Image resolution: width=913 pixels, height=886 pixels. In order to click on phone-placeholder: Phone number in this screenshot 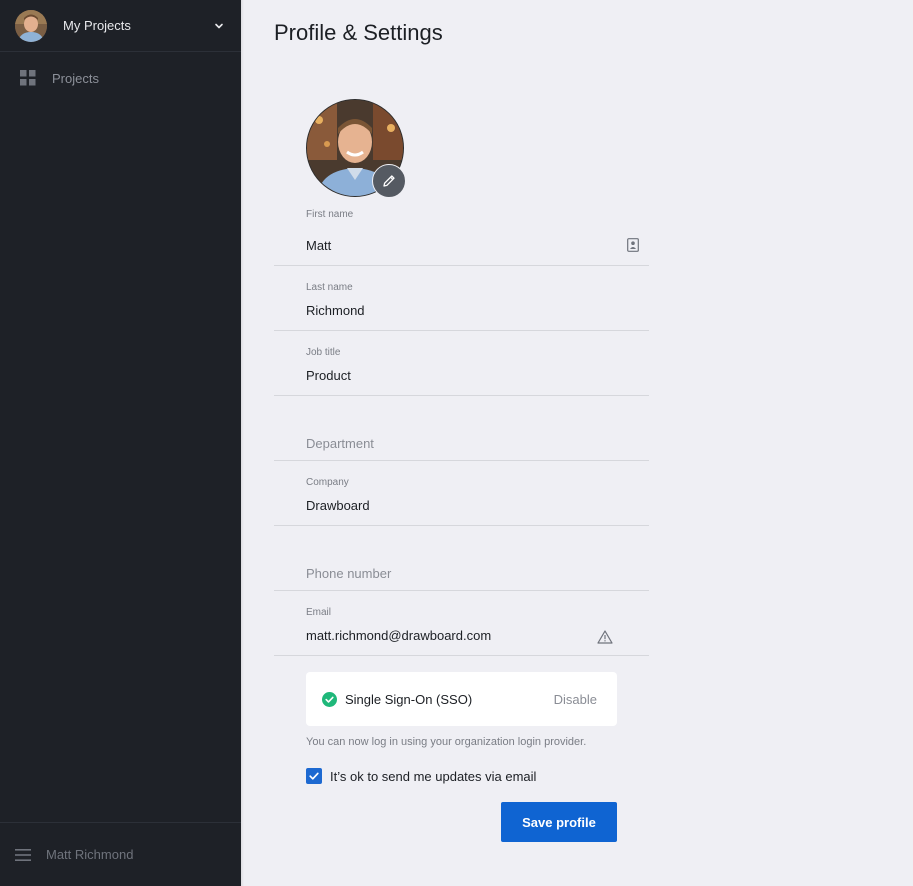, I will do `click(349, 573)`.